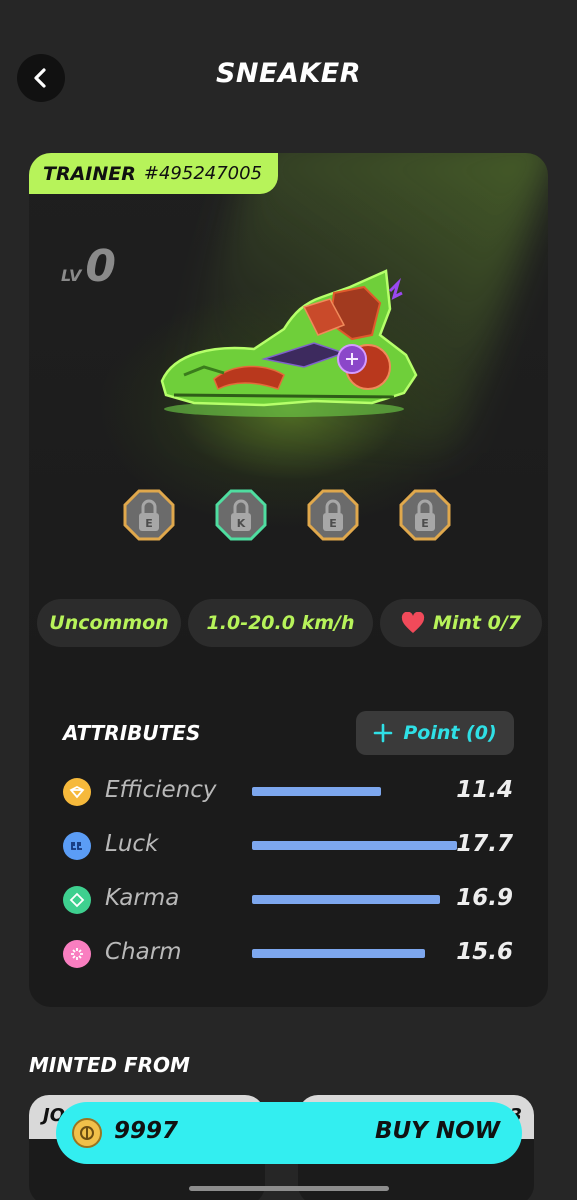 Image resolution: width=577 pixels, height=1200 pixels. I want to click on speed-tag: 1.0-20.0 km/h, so click(280, 623).